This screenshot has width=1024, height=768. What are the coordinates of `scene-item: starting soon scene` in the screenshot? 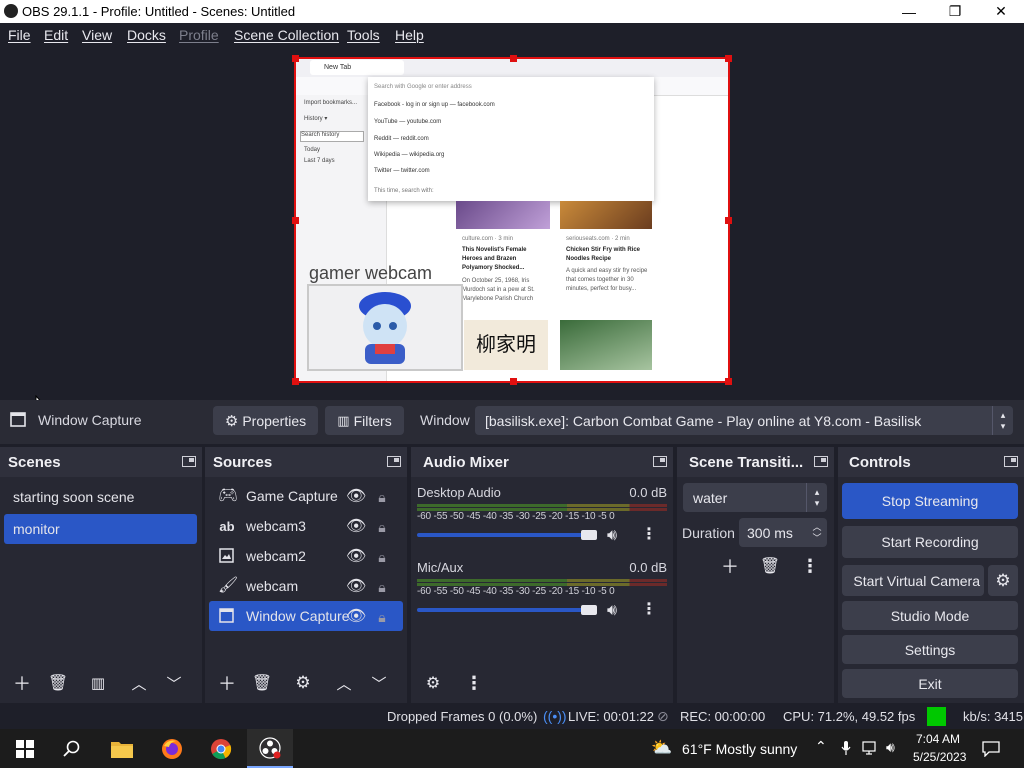 It's located at (100, 497).